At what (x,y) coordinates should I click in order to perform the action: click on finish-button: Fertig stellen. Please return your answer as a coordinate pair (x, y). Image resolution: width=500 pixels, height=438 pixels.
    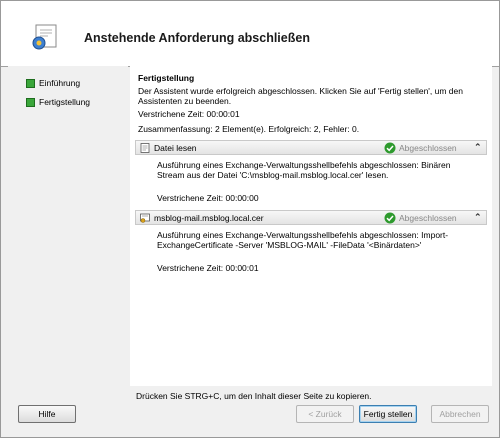
    Looking at the image, I should click on (388, 414).